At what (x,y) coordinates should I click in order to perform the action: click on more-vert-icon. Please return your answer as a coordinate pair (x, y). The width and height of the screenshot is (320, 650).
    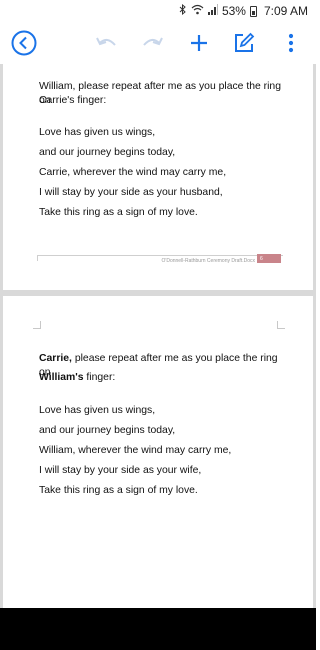
    Looking at the image, I should click on (291, 43).